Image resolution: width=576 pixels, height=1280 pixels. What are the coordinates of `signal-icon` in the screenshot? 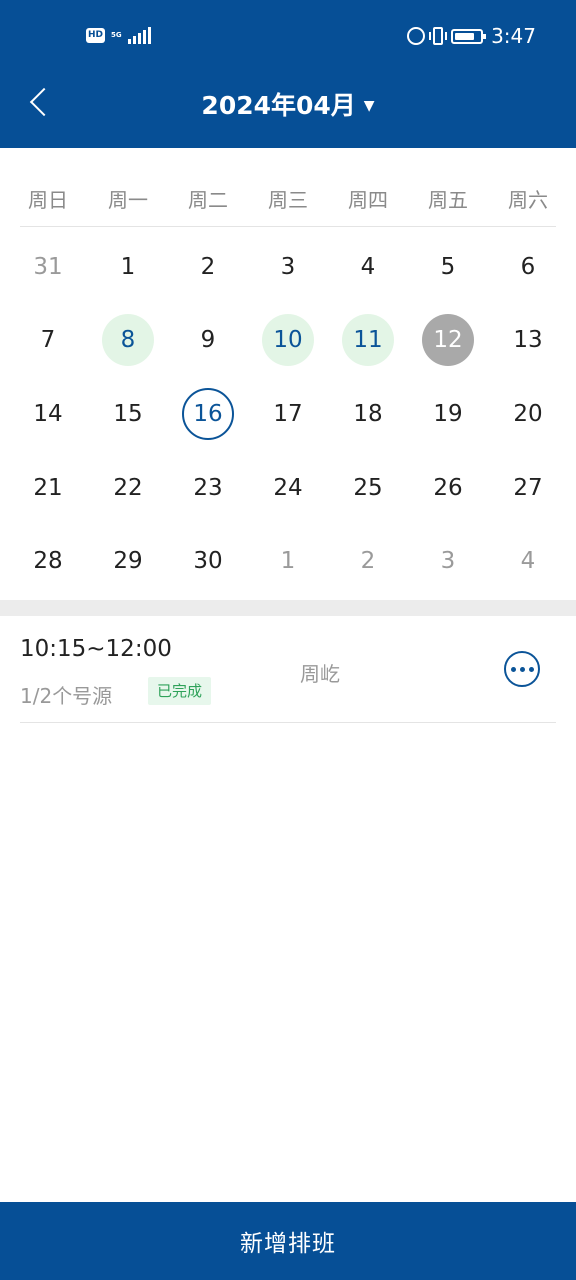 It's located at (139, 35).